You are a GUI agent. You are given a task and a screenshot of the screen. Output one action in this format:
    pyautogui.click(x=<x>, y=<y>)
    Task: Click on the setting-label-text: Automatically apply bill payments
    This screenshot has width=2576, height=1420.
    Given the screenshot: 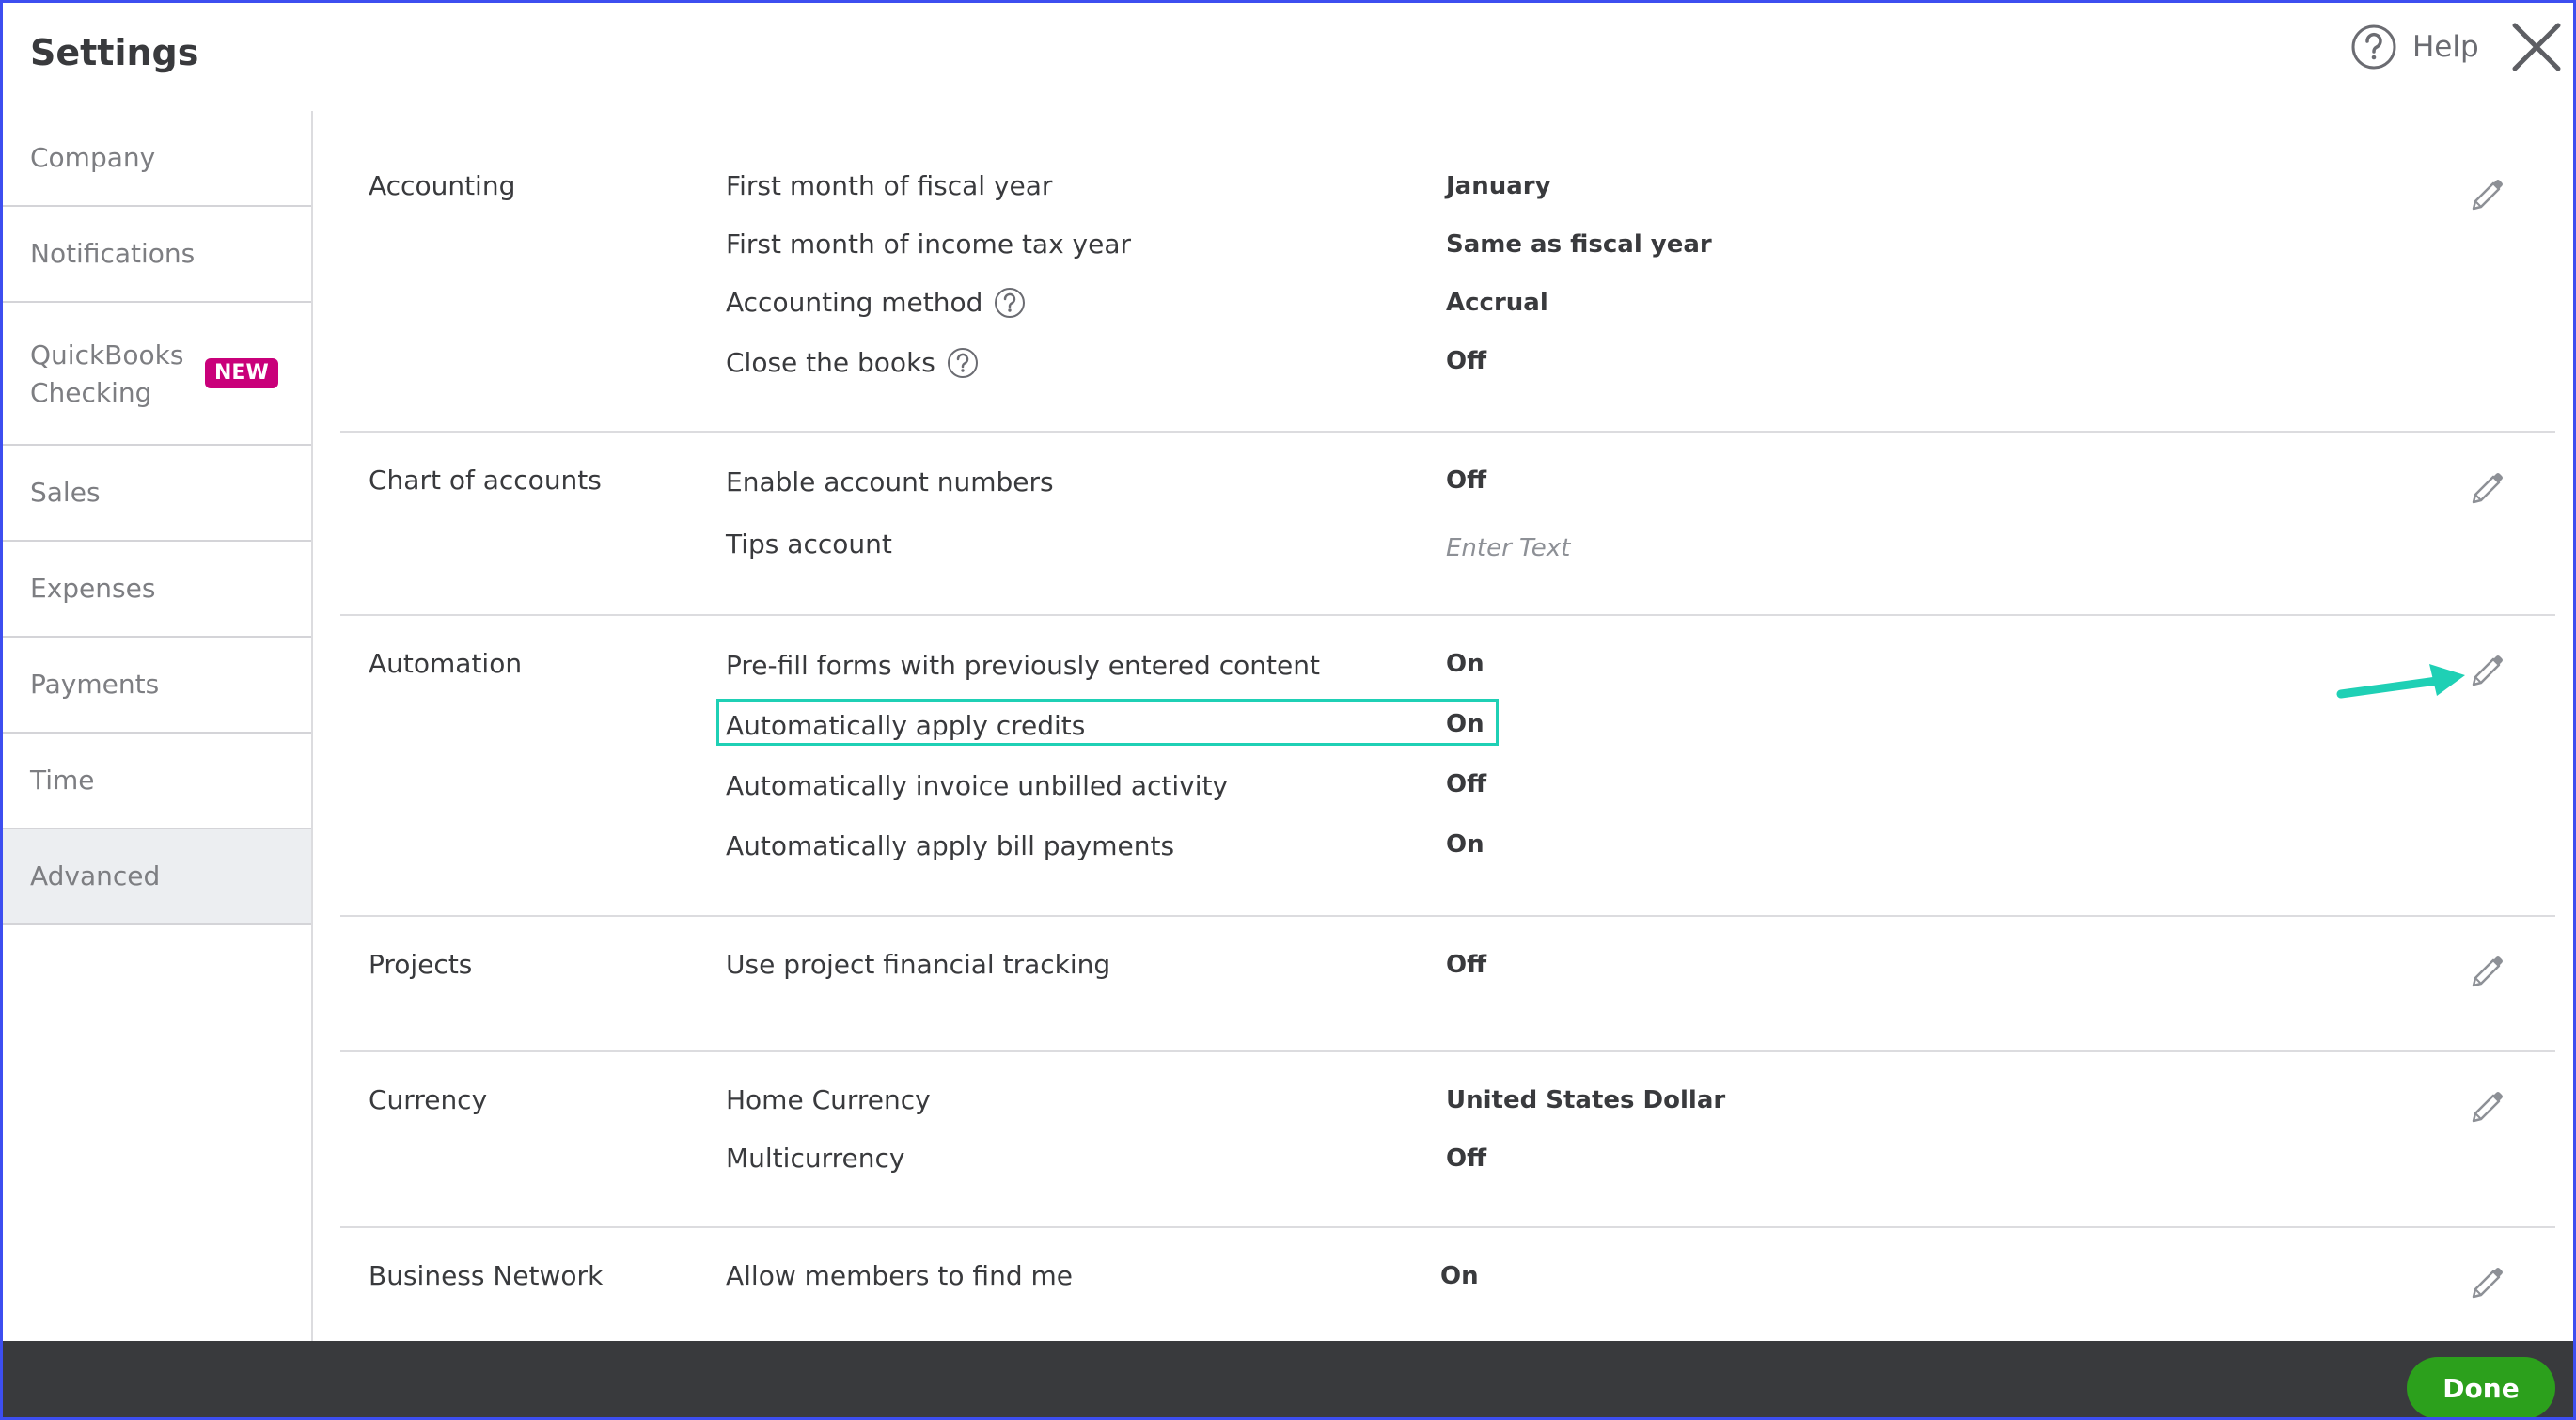 What is the action you would take?
    pyautogui.click(x=951, y=845)
    